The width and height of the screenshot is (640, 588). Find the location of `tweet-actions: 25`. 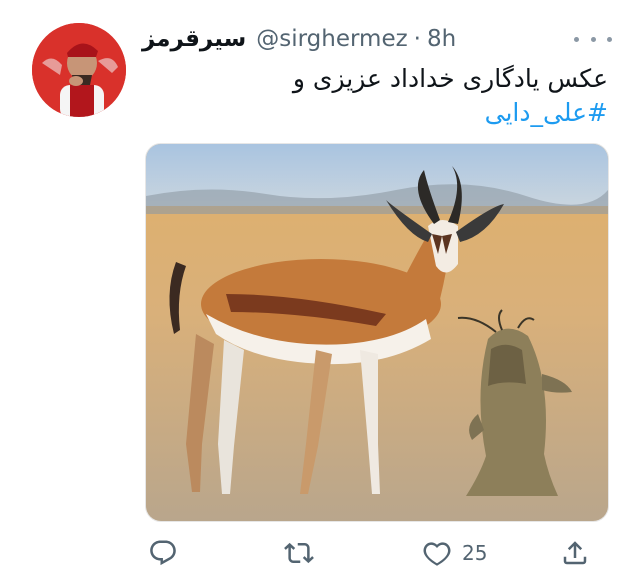

tweet-actions: 25 is located at coordinates (375, 553).